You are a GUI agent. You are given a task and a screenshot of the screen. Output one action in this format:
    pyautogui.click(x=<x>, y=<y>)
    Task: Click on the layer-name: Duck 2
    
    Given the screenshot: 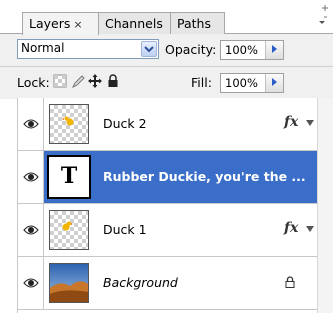 What is the action you would take?
    pyautogui.click(x=125, y=123)
    